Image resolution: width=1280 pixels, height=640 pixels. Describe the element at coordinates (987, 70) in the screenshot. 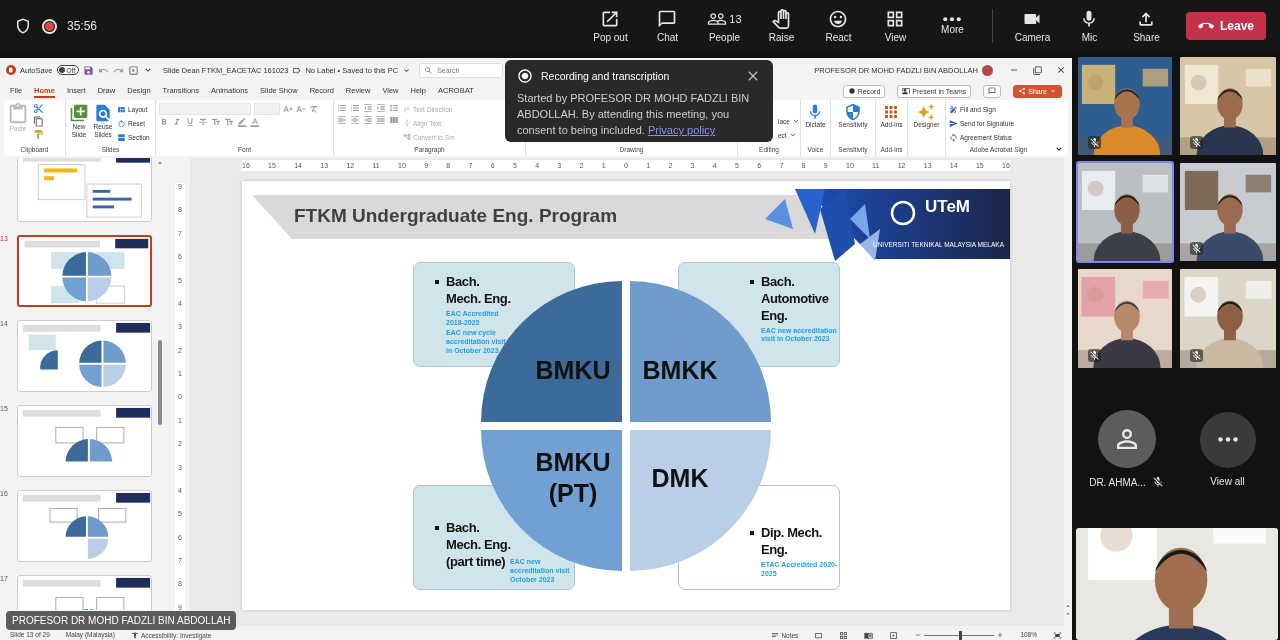

I see `user-avatar` at that location.